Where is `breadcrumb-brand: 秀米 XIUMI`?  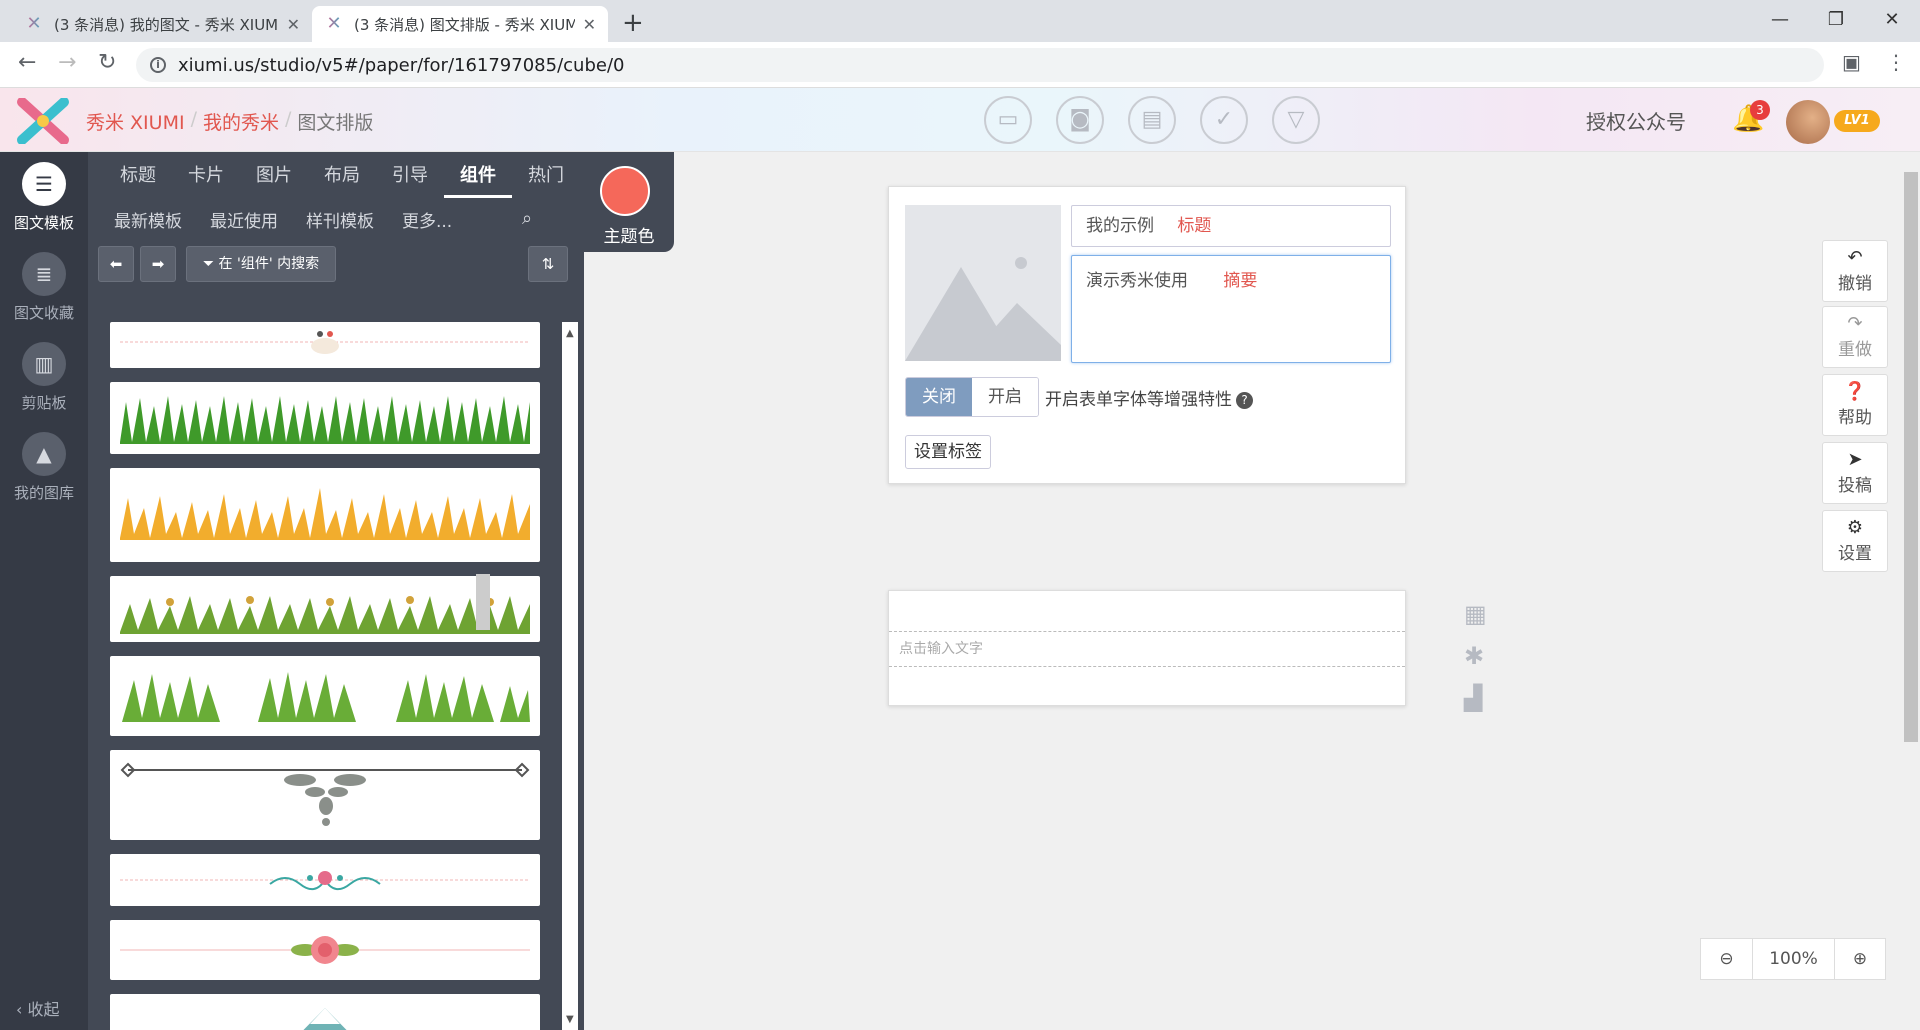 breadcrumb-brand: 秀米 XIUMI is located at coordinates (135, 121).